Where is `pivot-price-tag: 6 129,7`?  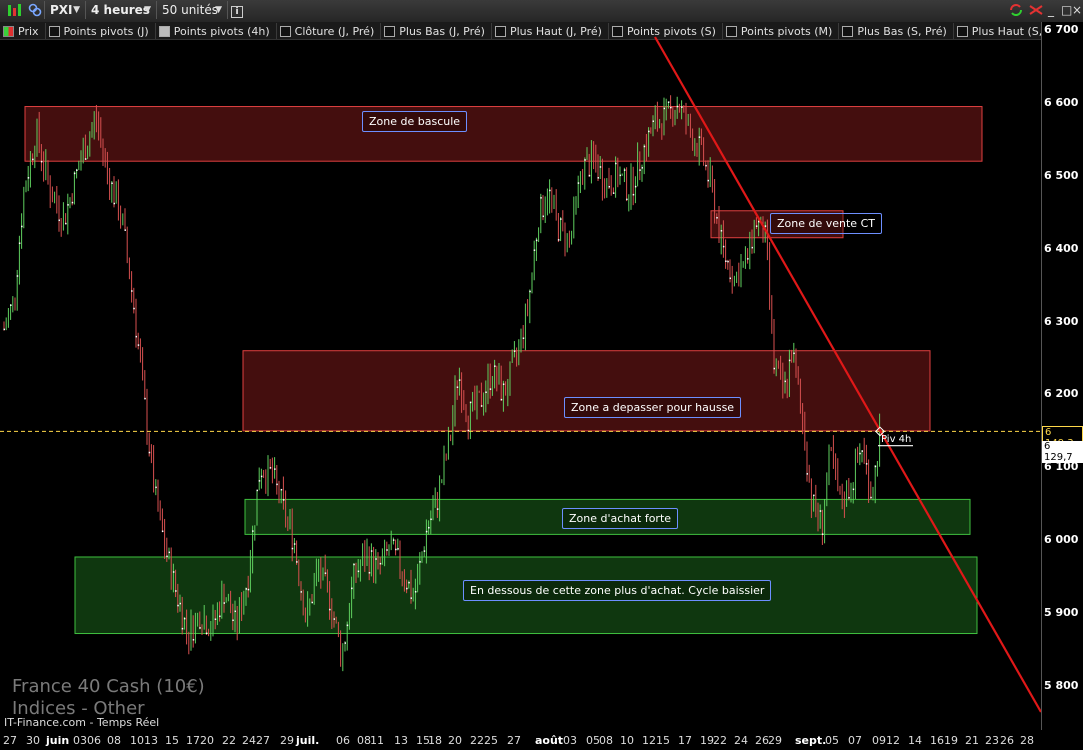
pivot-price-tag: 6 129,7 is located at coordinates (1062, 452).